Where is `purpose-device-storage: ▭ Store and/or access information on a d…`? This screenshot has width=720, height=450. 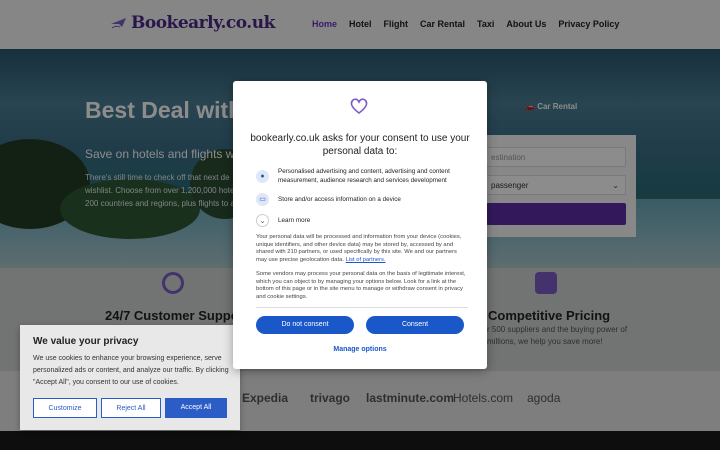
purpose-device-storage: ▭ Store and/or access information on a d… is located at coordinates (328, 199).